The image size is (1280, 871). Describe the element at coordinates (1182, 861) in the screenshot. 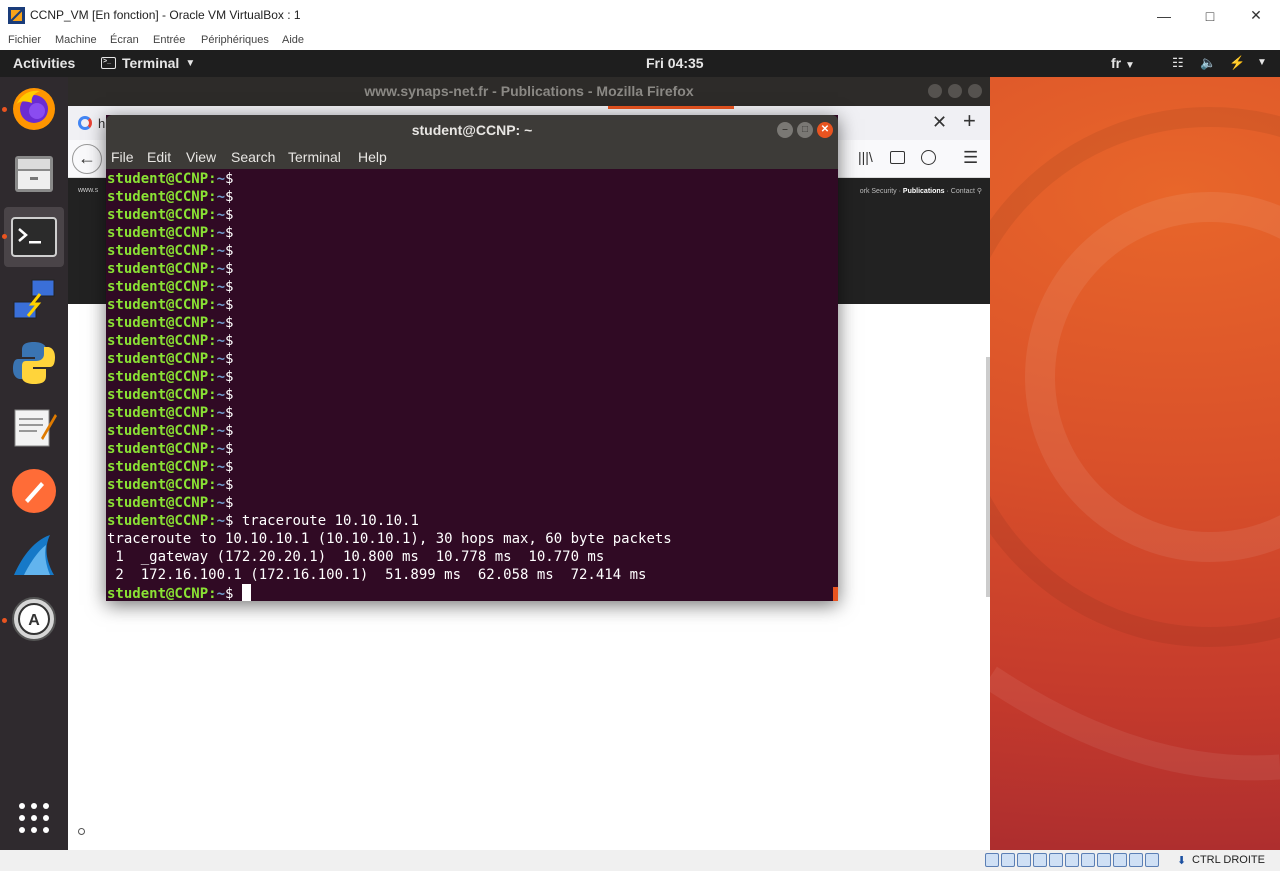

I see `host-key-arrow-icon: ⬇` at that location.